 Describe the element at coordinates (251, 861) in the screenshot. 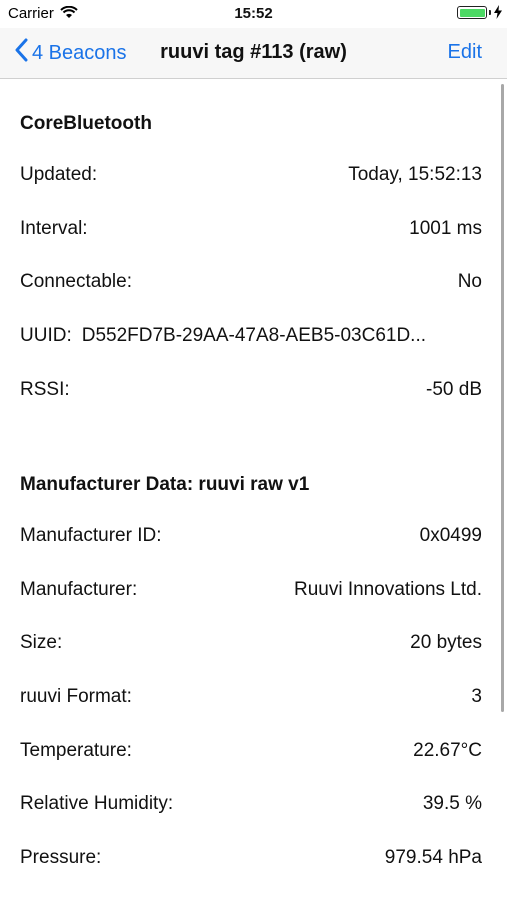

I see `row-pressure: Pressure: 979.54 hPa` at that location.